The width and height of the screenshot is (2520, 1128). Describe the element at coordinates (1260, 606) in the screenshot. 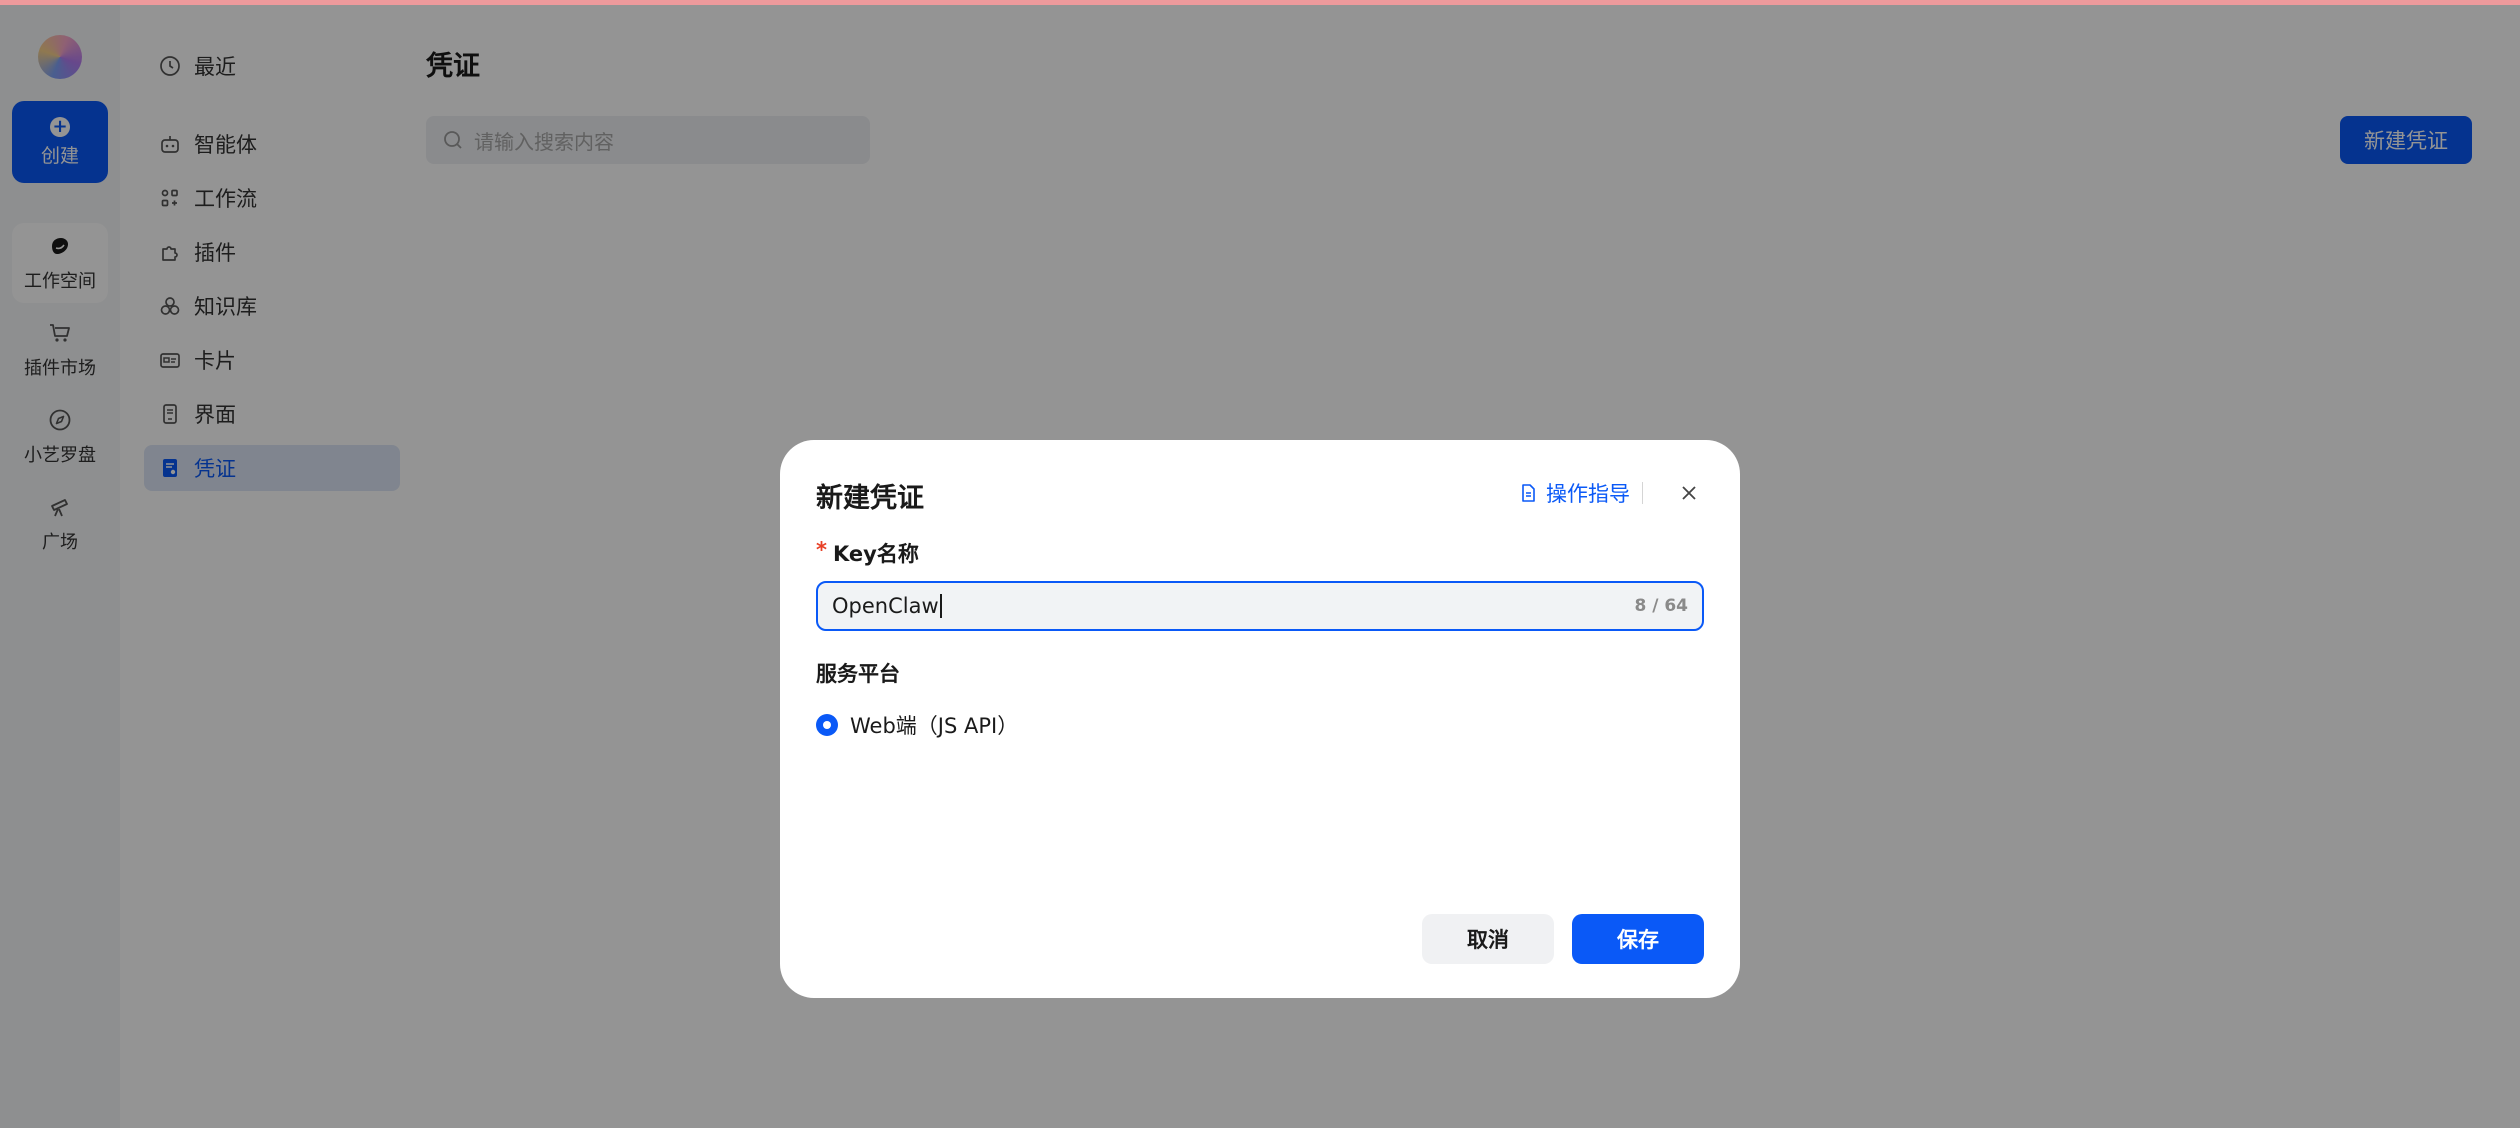

I see `key-name-input: OpenClaw 8 / 64` at that location.